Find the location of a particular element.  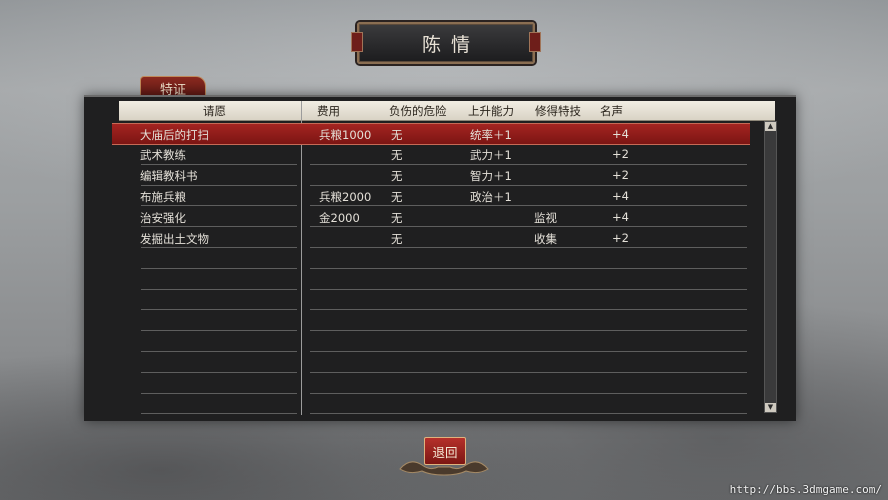

scrollbar: ▲ ▼ is located at coordinates (770, 267).